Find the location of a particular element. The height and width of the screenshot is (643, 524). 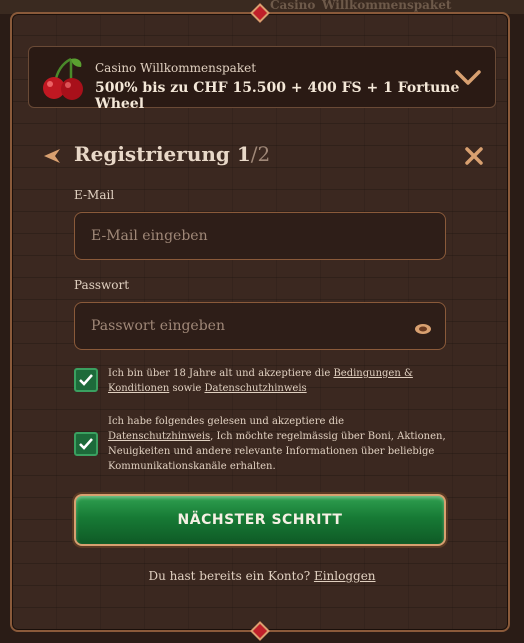

eye-icon is located at coordinates (423, 329).